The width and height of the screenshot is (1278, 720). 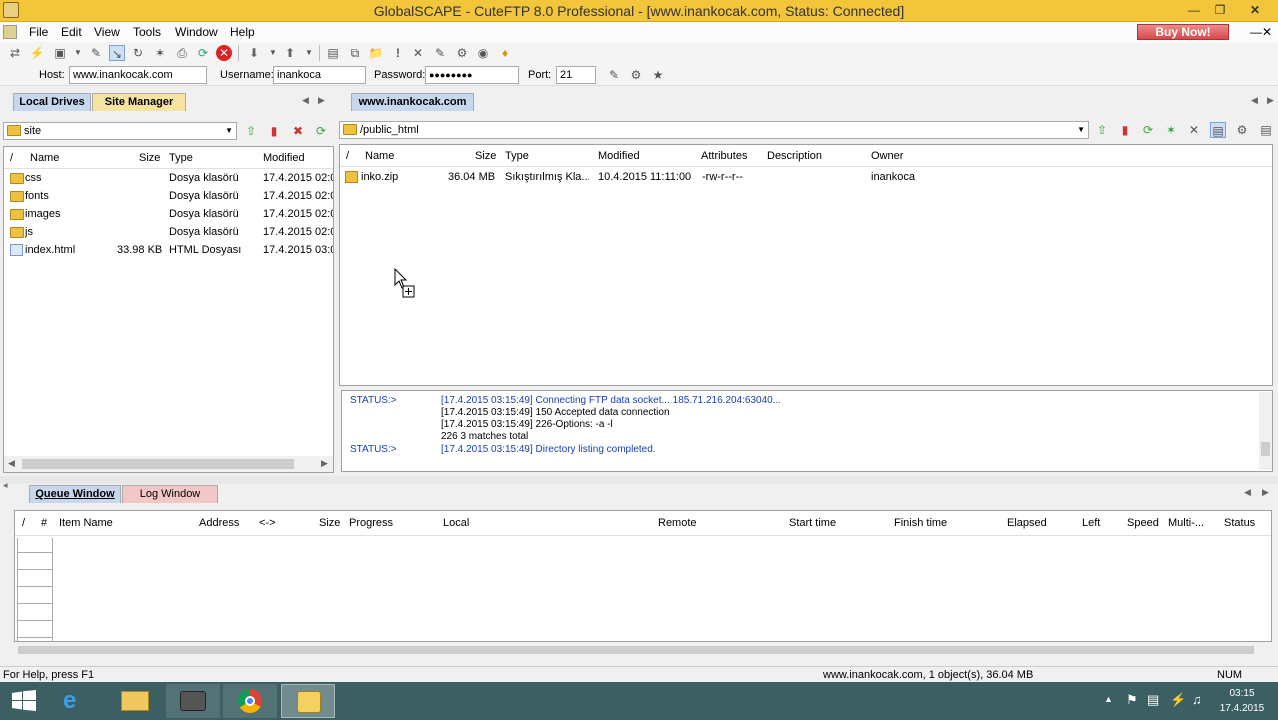 I want to click on local-row: images Dosya klasörü 17.4.2015 02:0, so click(x=171, y=214).